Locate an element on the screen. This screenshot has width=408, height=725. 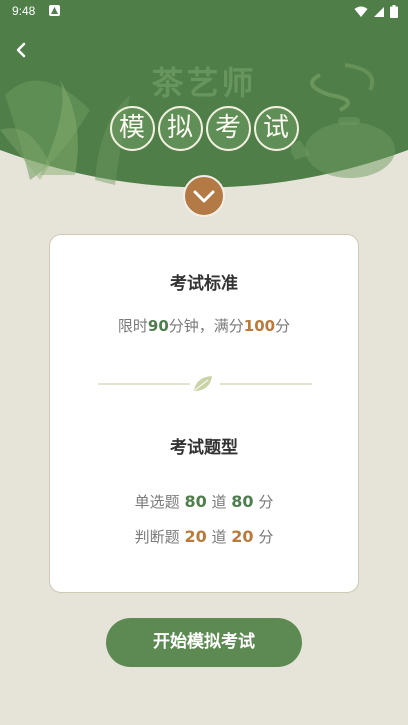
time-limit-value: 90 is located at coordinates (158, 326).